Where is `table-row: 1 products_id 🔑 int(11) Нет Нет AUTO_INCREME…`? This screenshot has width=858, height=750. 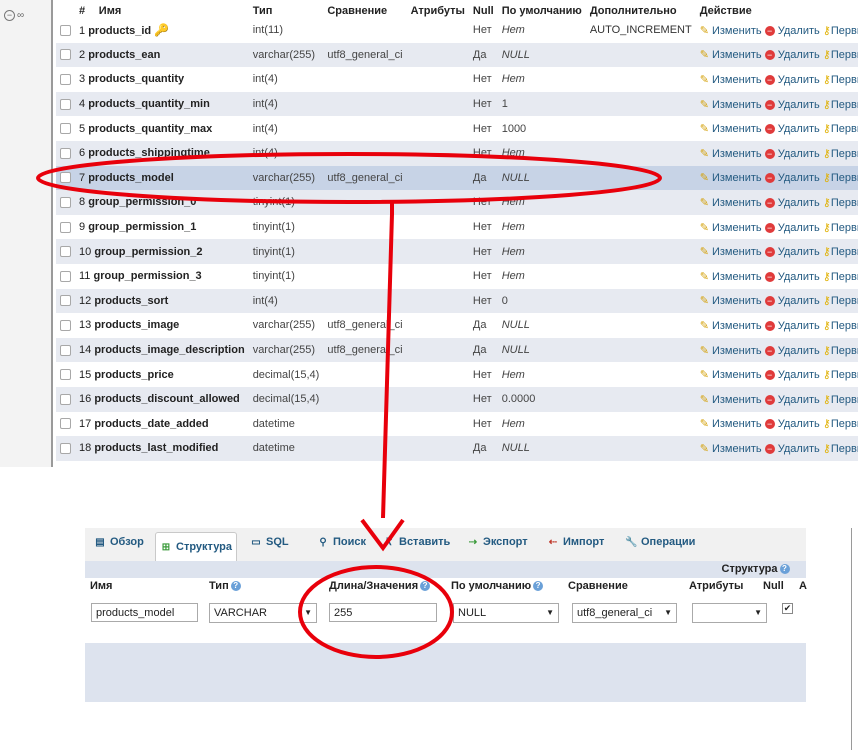
table-row: 1 products_id 🔑 int(11) Нет Нет AUTO_INCREME… is located at coordinates (457, 30).